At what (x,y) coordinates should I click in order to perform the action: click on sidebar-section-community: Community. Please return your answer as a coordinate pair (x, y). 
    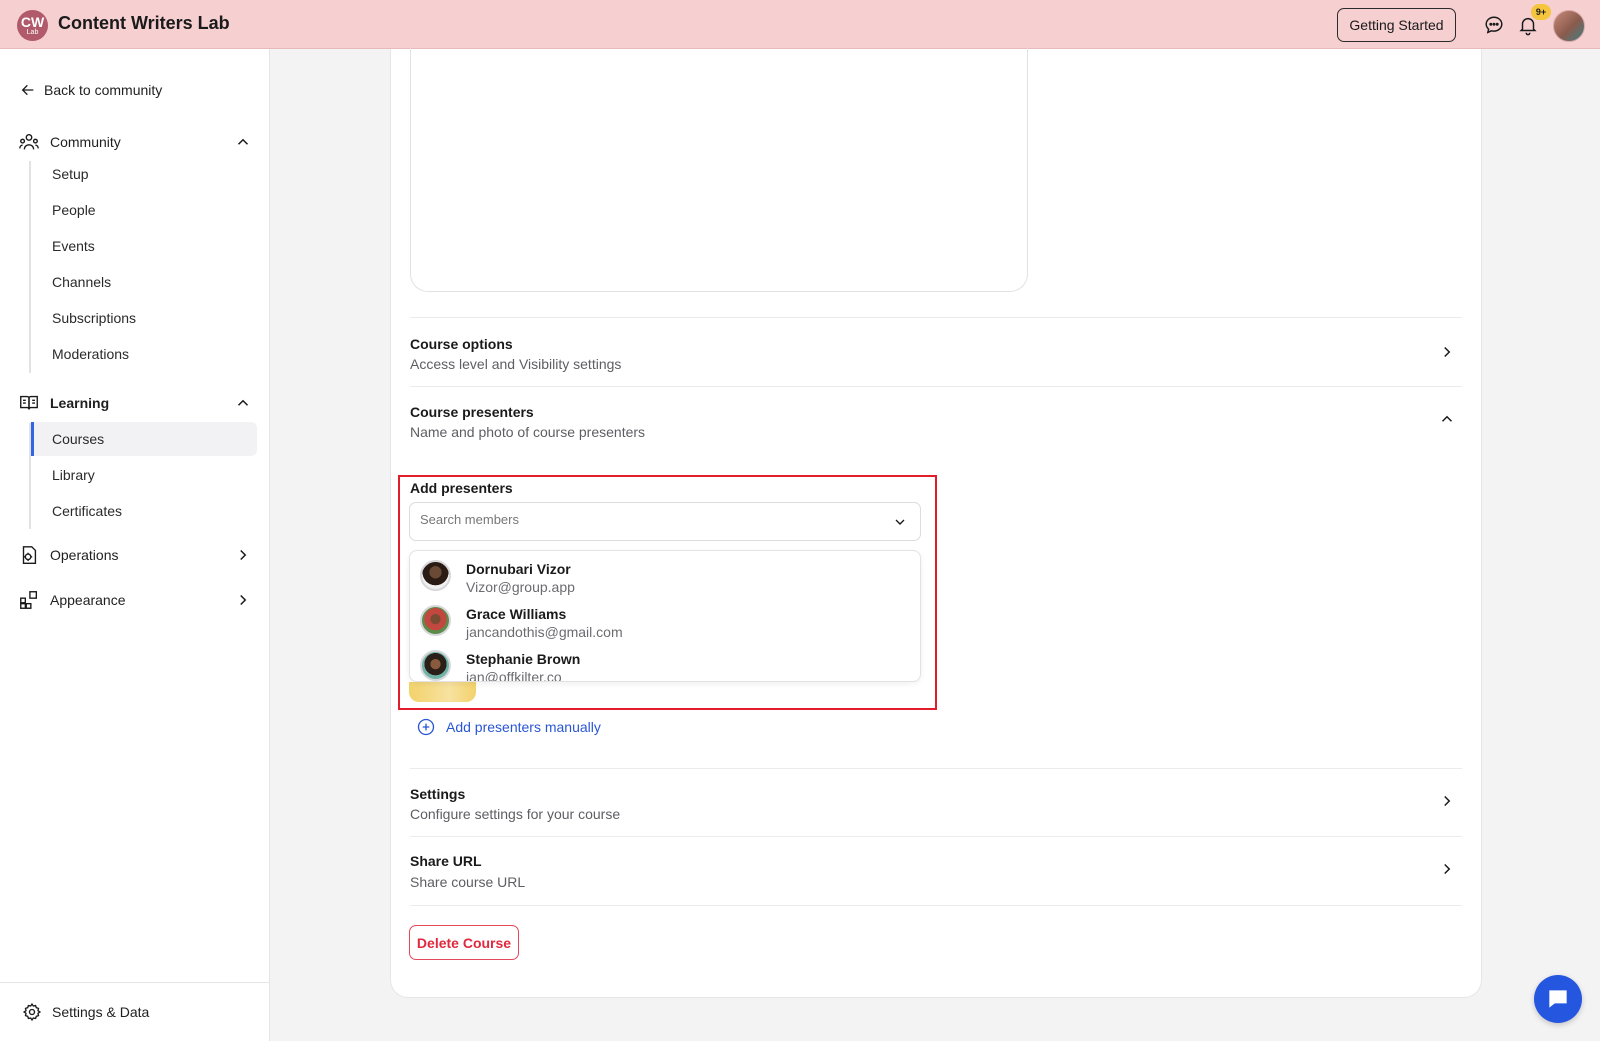
    Looking at the image, I should click on (135, 142).